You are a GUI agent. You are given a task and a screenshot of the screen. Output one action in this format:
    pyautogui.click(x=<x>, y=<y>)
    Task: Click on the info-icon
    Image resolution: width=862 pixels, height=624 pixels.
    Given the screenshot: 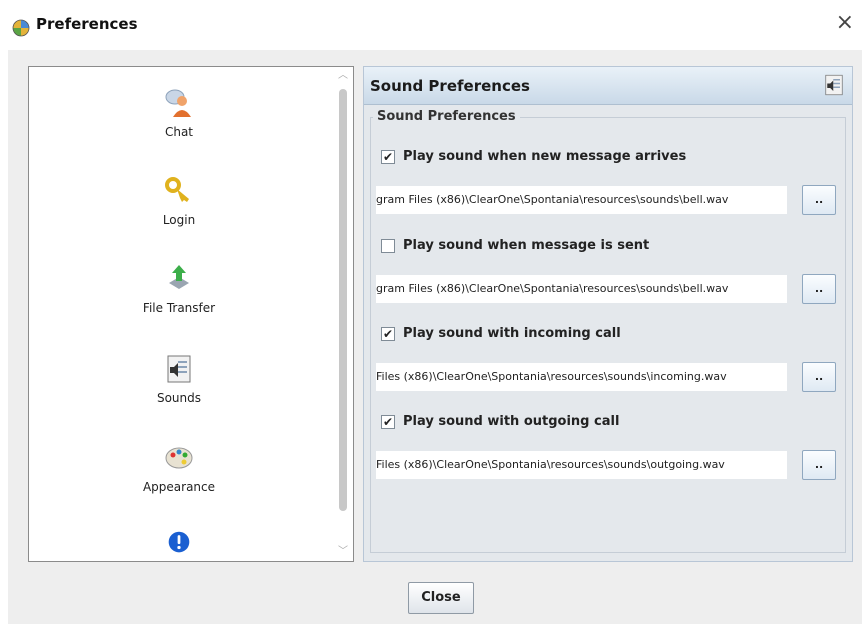 What is the action you would take?
    pyautogui.click(x=179, y=542)
    